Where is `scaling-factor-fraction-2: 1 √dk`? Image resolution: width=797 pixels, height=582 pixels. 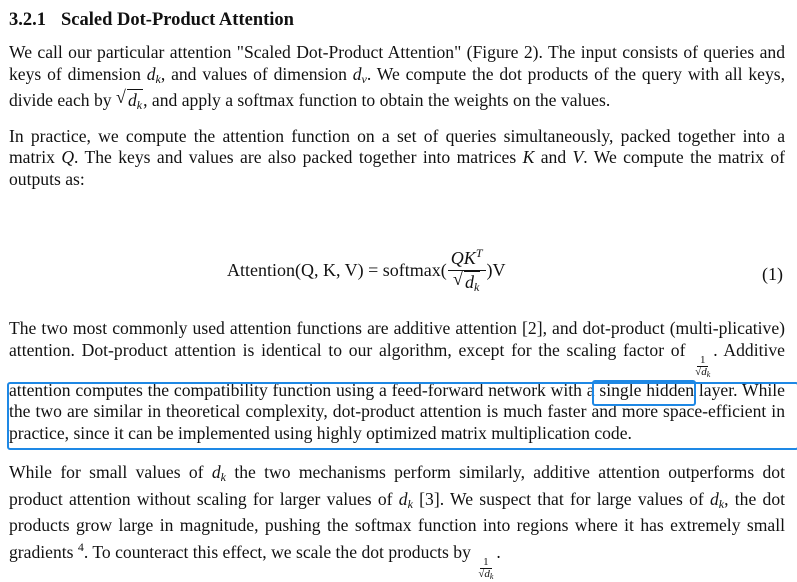 scaling-factor-fraction-2: 1 √dk is located at coordinates (486, 568).